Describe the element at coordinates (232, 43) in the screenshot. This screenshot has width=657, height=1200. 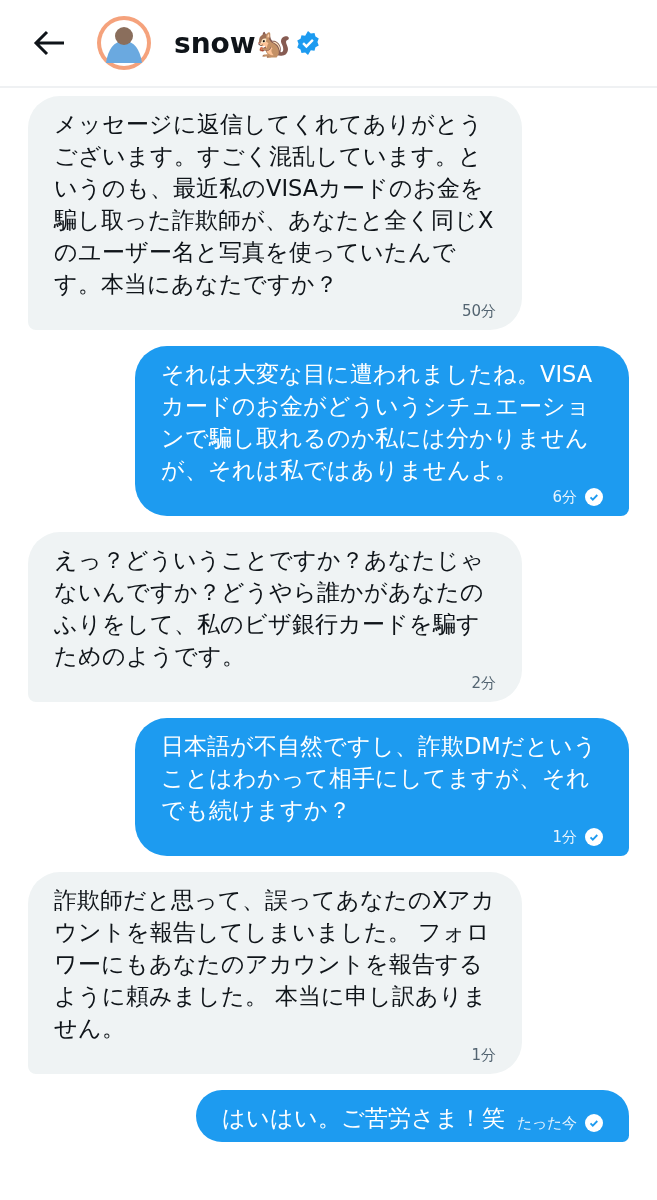
I see `contact-name: snow🐿` at that location.